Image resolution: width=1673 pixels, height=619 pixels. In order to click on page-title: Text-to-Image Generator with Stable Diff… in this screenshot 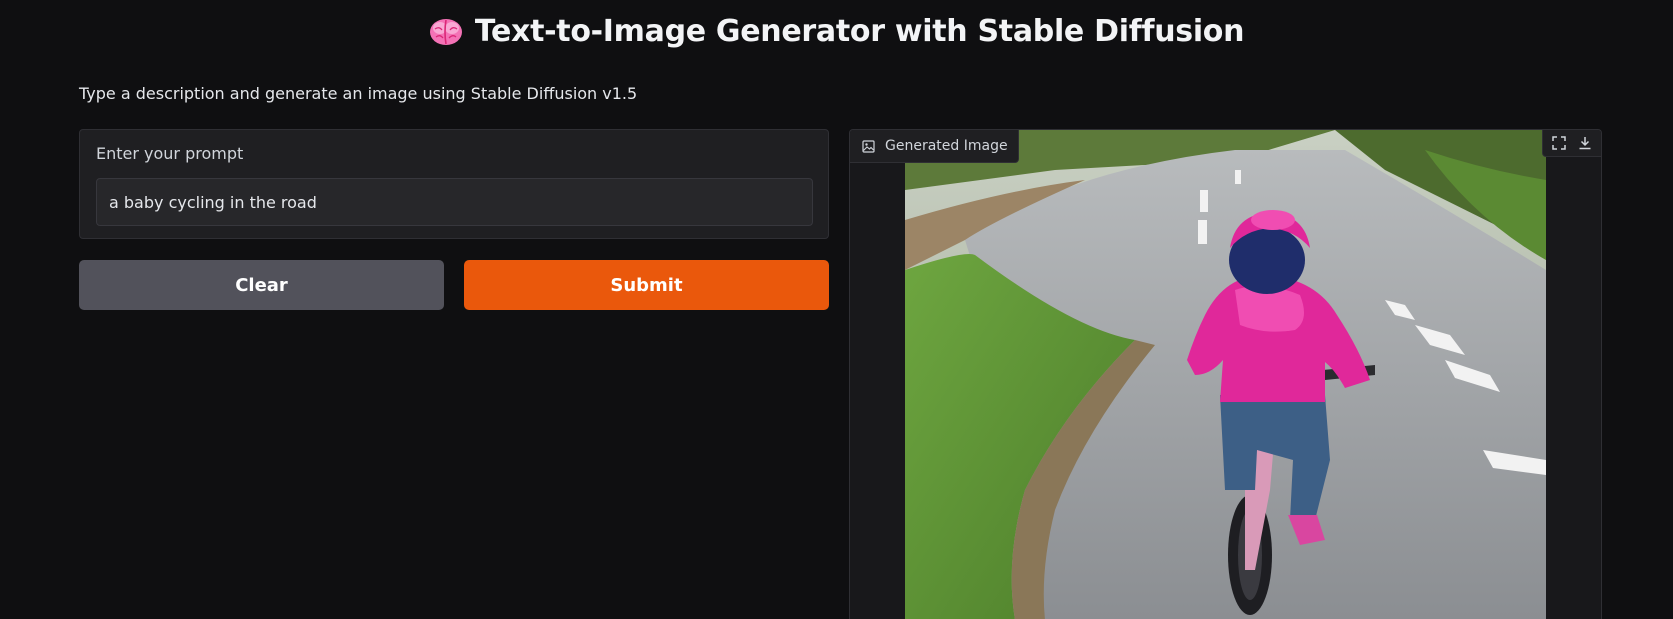, I will do `click(859, 31)`.